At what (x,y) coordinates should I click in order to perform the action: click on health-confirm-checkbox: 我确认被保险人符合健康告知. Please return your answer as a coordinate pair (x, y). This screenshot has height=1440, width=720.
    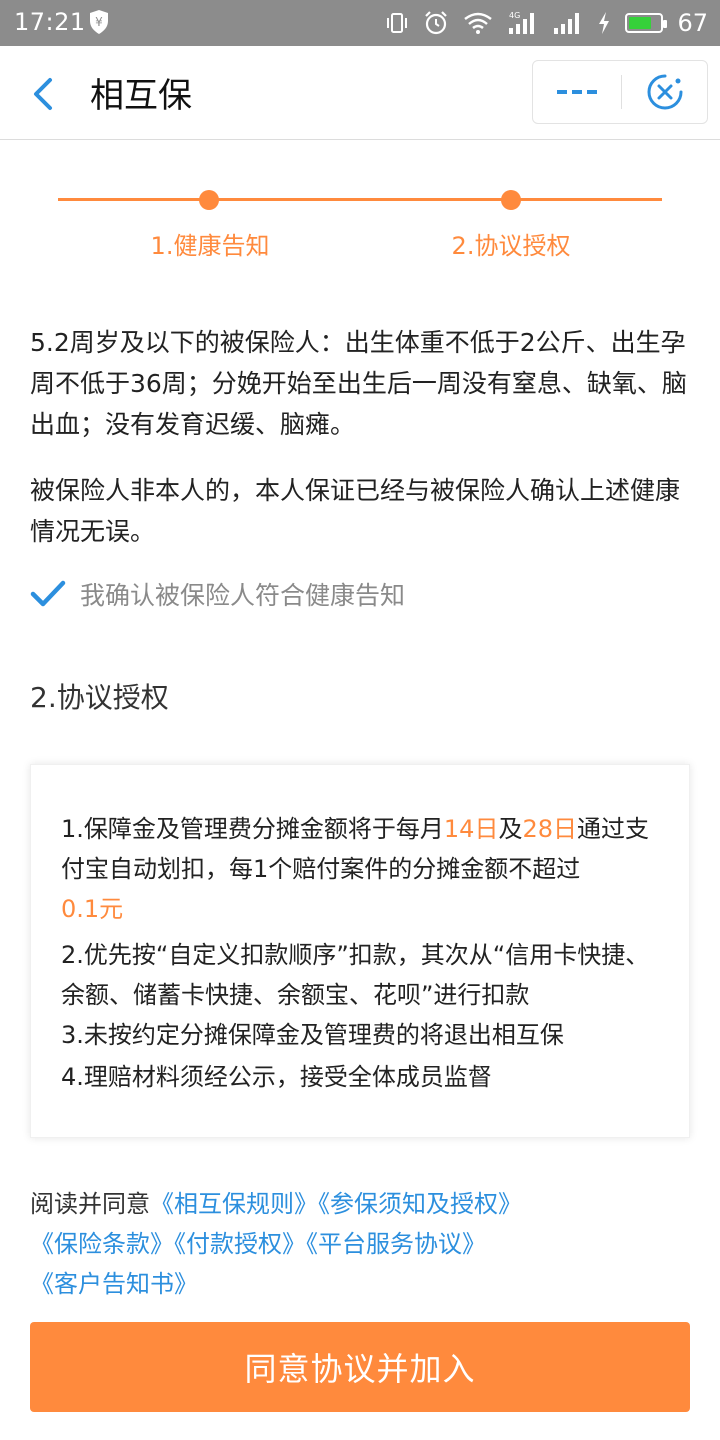
    Looking at the image, I should click on (217, 594).